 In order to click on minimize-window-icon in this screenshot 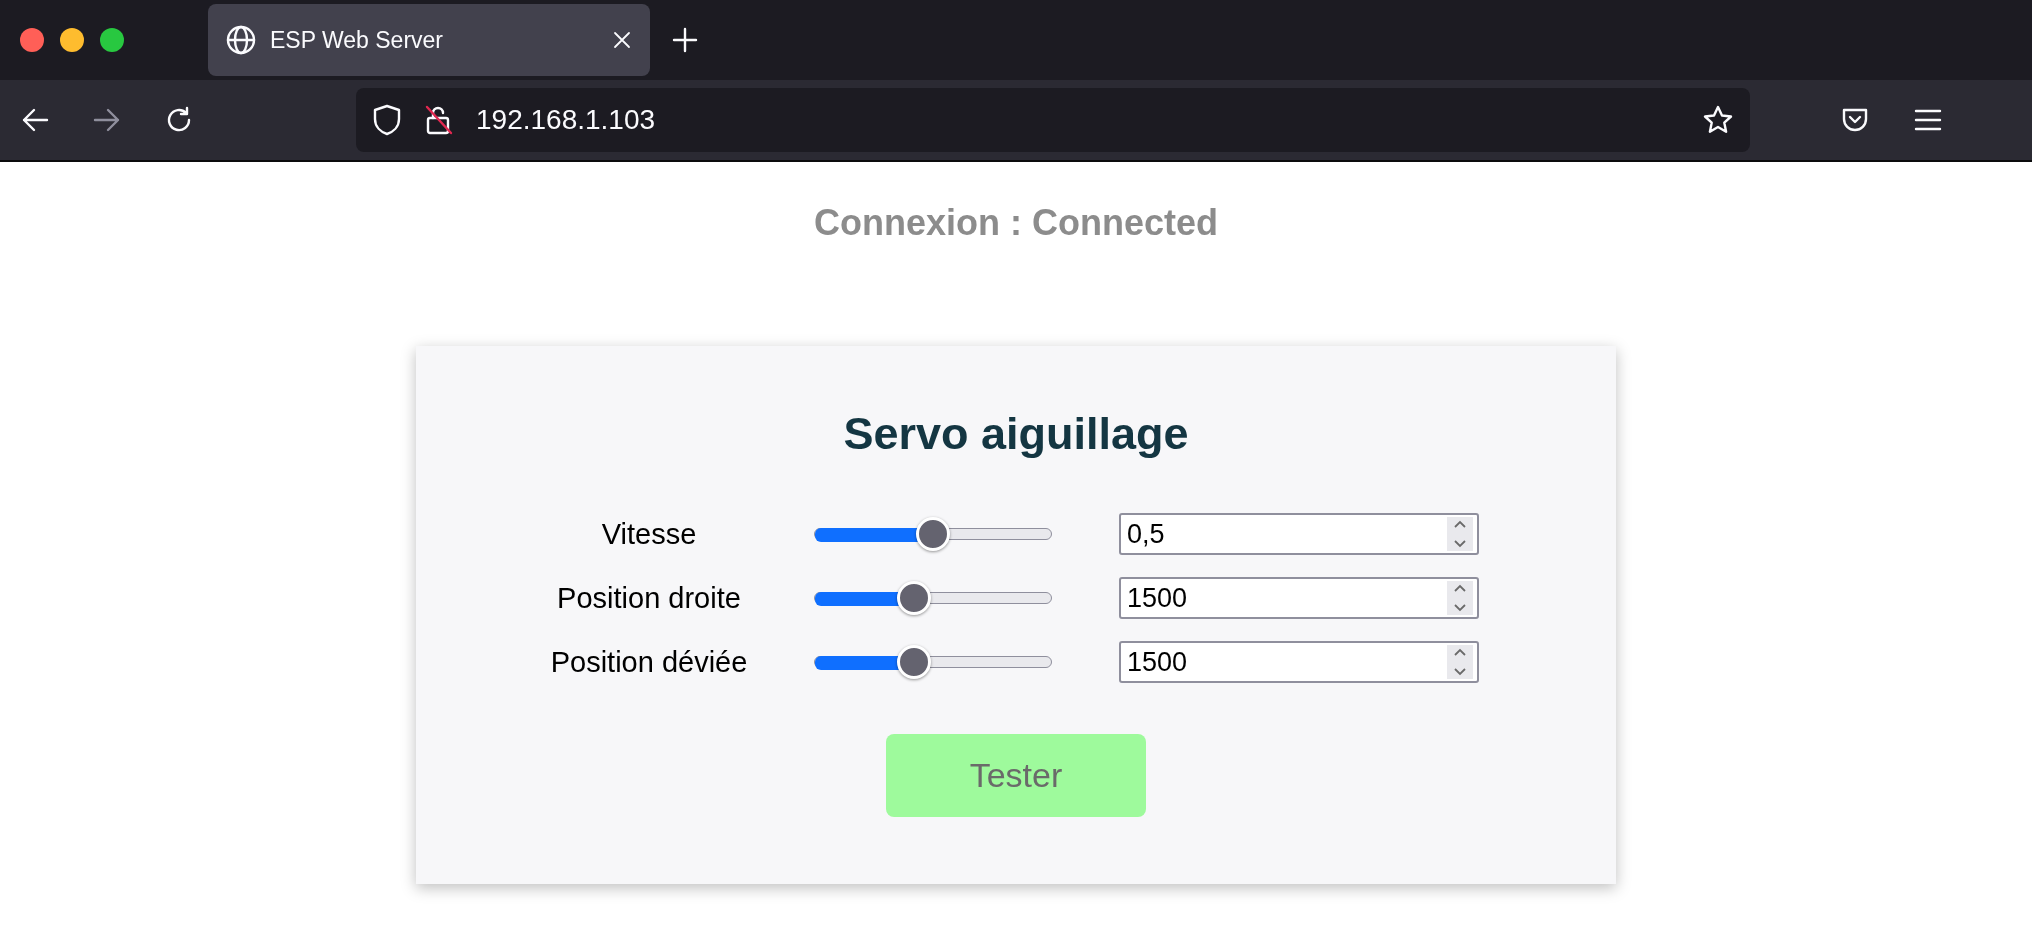, I will do `click(72, 40)`.